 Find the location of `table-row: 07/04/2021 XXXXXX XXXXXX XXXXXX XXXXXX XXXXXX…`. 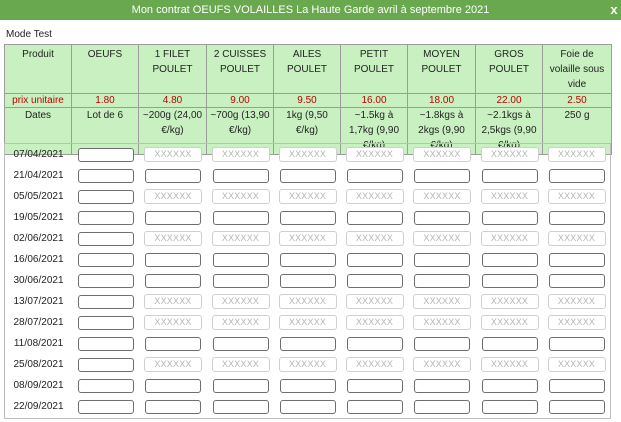

table-row: 07/04/2021 XXXXXX XXXXXX XXXXXX XXXXXX XXXXXX… is located at coordinates (307, 154).